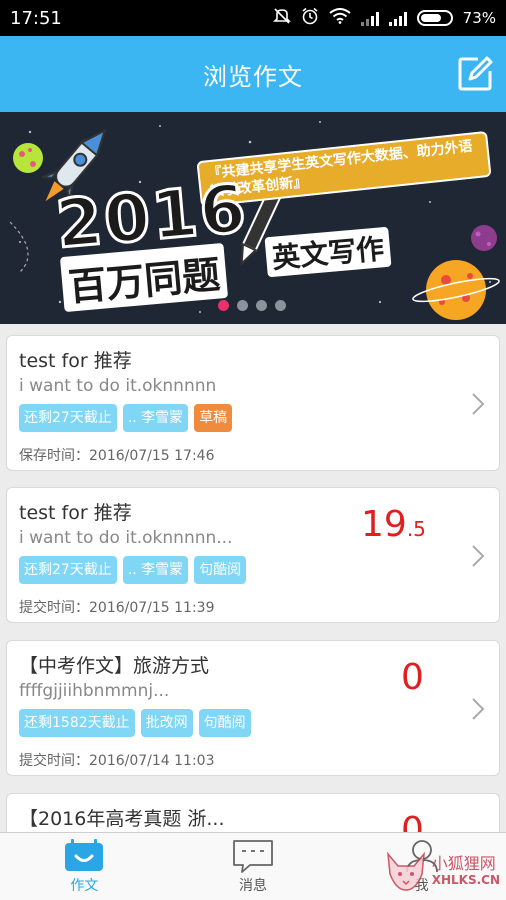 This screenshot has width=506, height=900. I want to click on score-main: 19, so click(384, 524).